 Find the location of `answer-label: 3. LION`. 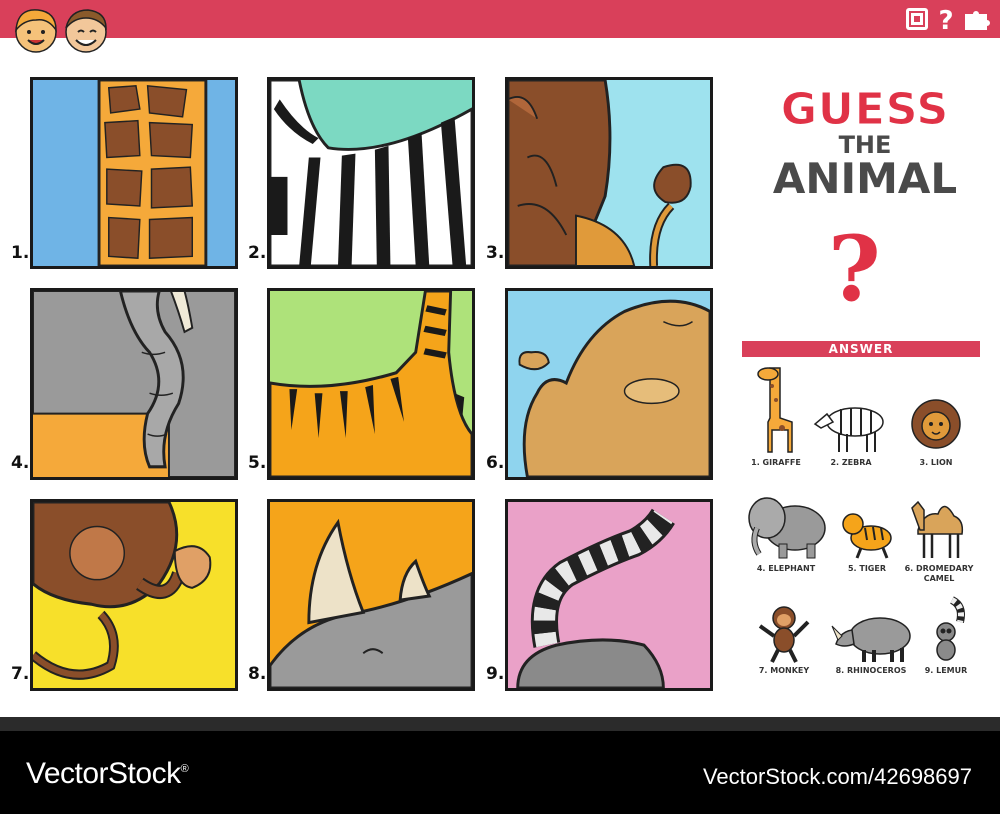

answer-label: 3. LION is located at coordinates (936, 462).